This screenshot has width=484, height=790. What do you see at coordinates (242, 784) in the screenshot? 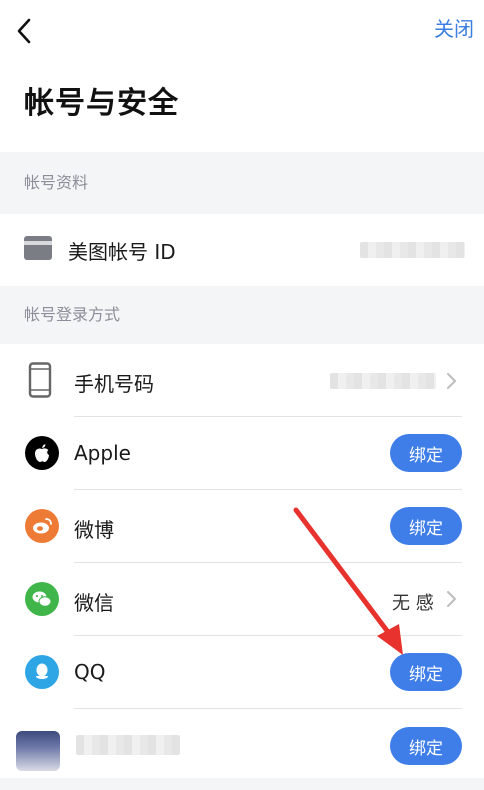
I see `bottom-strip` at bounding box center [242, 784].